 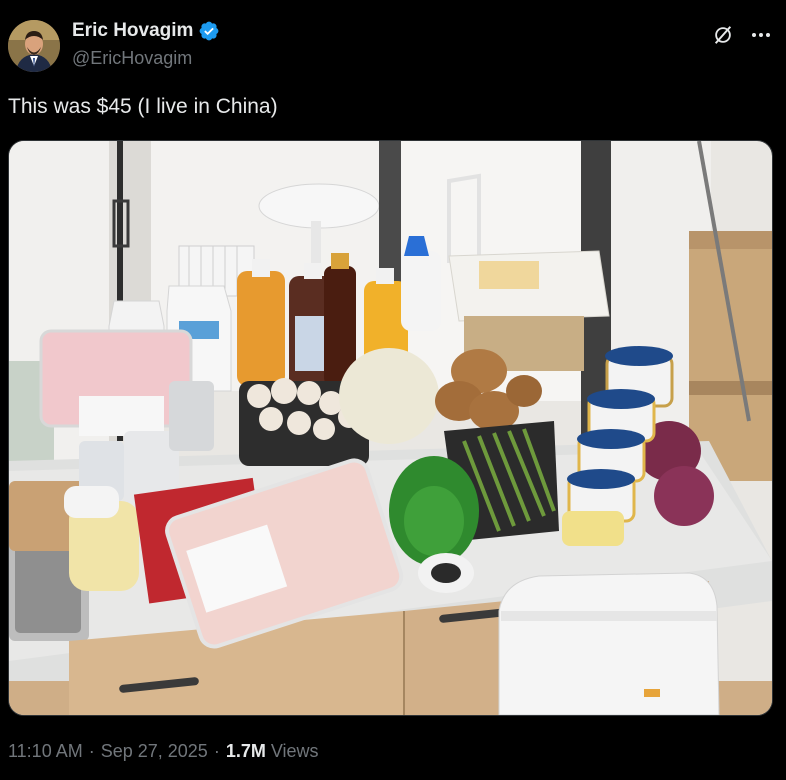 I want to click on tweet-text: This was $45 (I live in China), so click(x=143, y=106).